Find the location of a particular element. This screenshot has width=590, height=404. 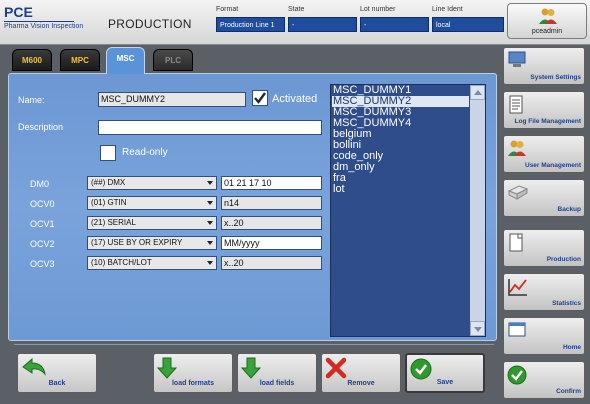

save-button: Save is located at coordinates (445, 373).